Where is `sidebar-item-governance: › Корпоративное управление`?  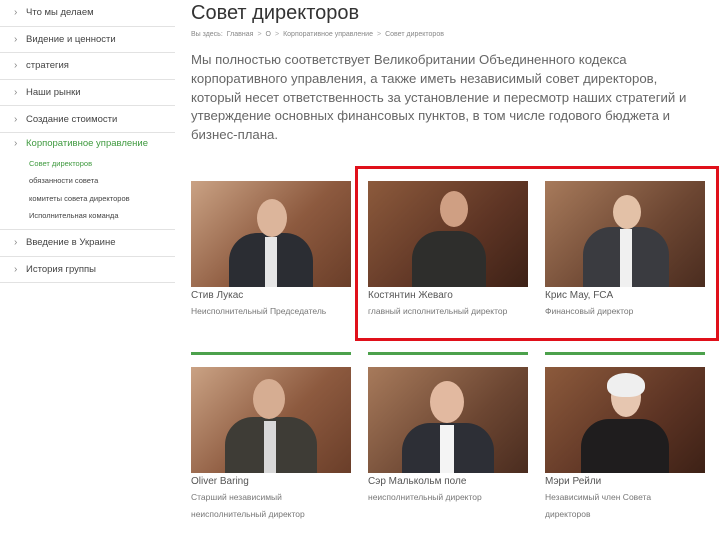
sidebar-item-governance: › Корпоративное управление is located at coordinates (87, 144).